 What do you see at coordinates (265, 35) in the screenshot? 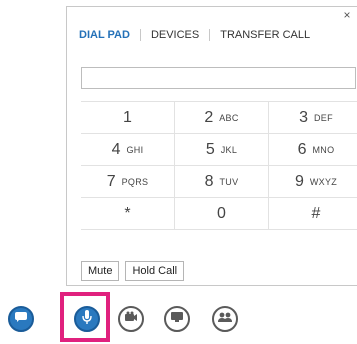
I see `tab-transfer-call: TRANSFER CALL` at bounding box center [265, 35].